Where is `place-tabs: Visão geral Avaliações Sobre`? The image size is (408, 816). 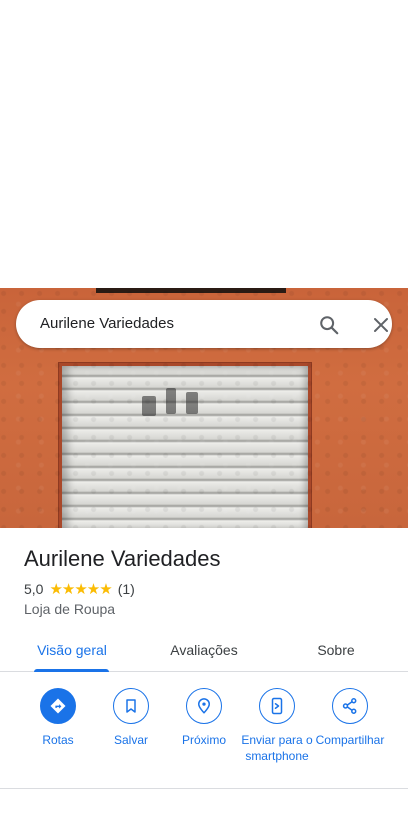
place-tabs: Visão geral Avaliações Sobre is located at coordinates (204, 650).